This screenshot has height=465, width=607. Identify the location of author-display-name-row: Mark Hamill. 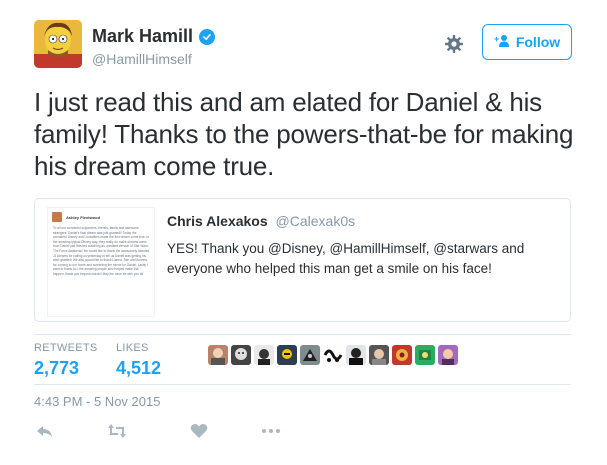
(154, 36).